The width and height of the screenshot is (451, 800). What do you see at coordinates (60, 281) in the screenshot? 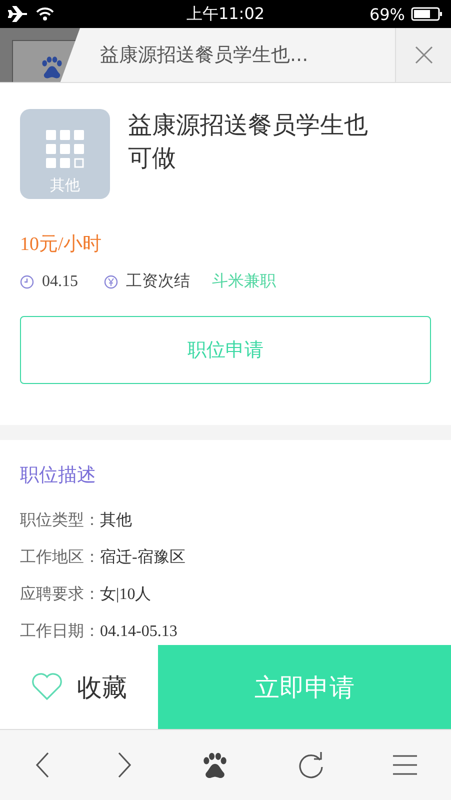
I see `job-date: 04.15` at bounding box center [60, 281].